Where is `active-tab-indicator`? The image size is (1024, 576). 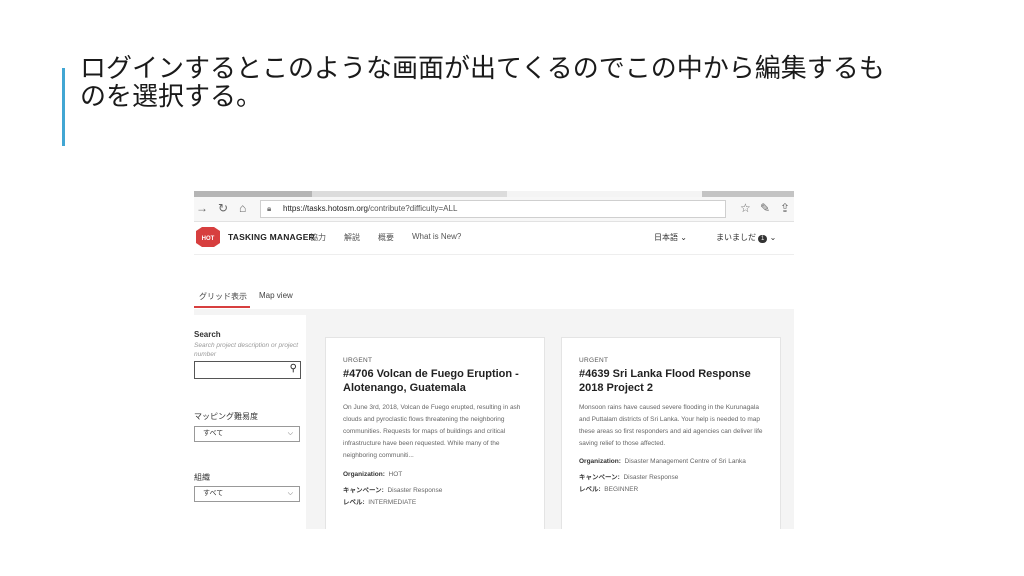
active-tab-indicator is located at coordinates (222, 307).